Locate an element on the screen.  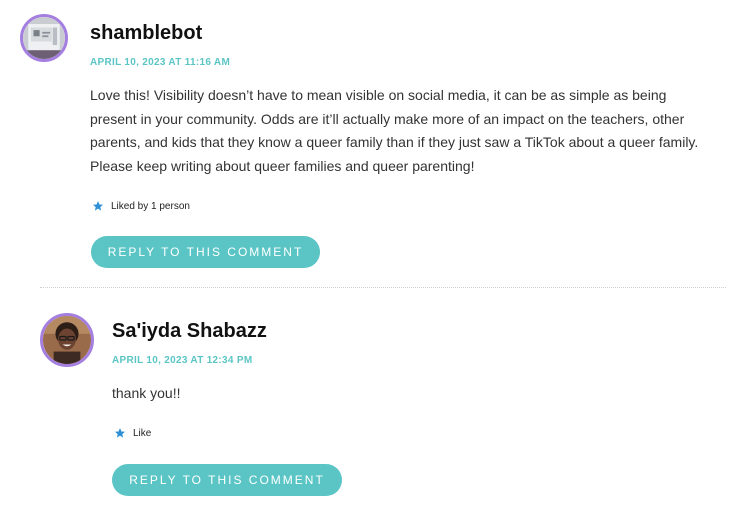
comment-author: Sa'iyda Shabazz is located at coordinates (189, 331).